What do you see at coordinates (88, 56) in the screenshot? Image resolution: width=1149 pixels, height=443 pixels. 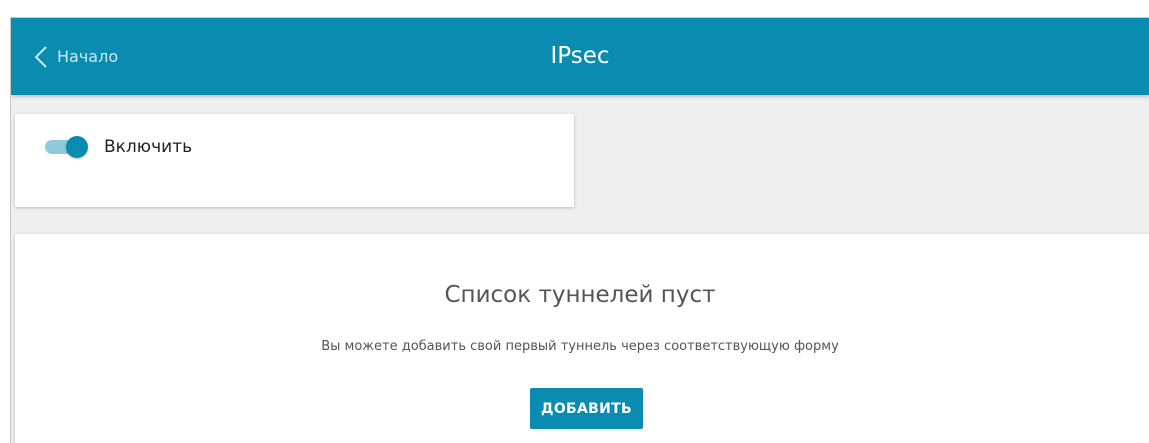 I see `back-label: Начало` at bounding box center [88, 56].